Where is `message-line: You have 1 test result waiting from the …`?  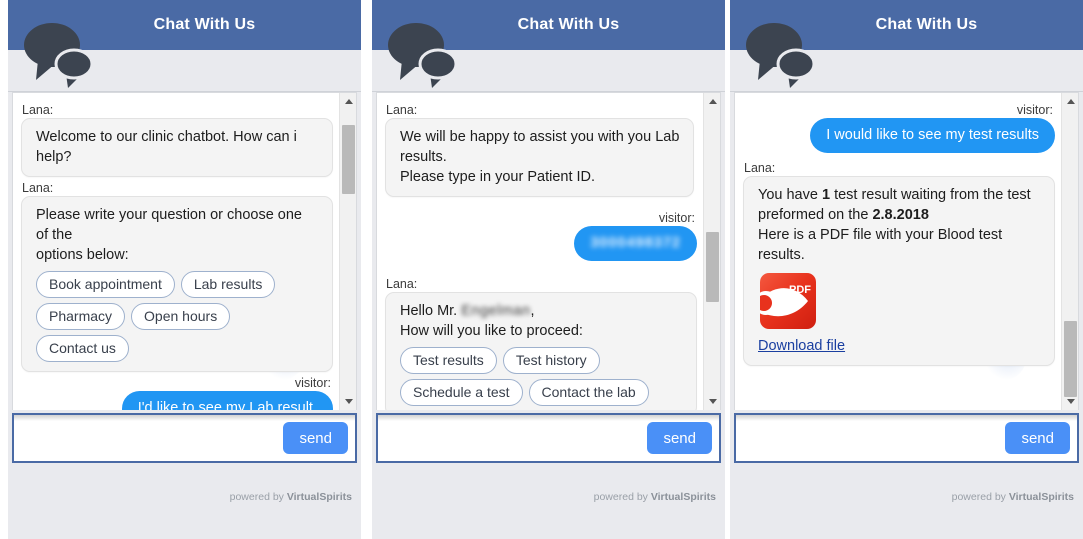
message-line: You have 1 test result waiting from the … is located at coordinates (899, 195).